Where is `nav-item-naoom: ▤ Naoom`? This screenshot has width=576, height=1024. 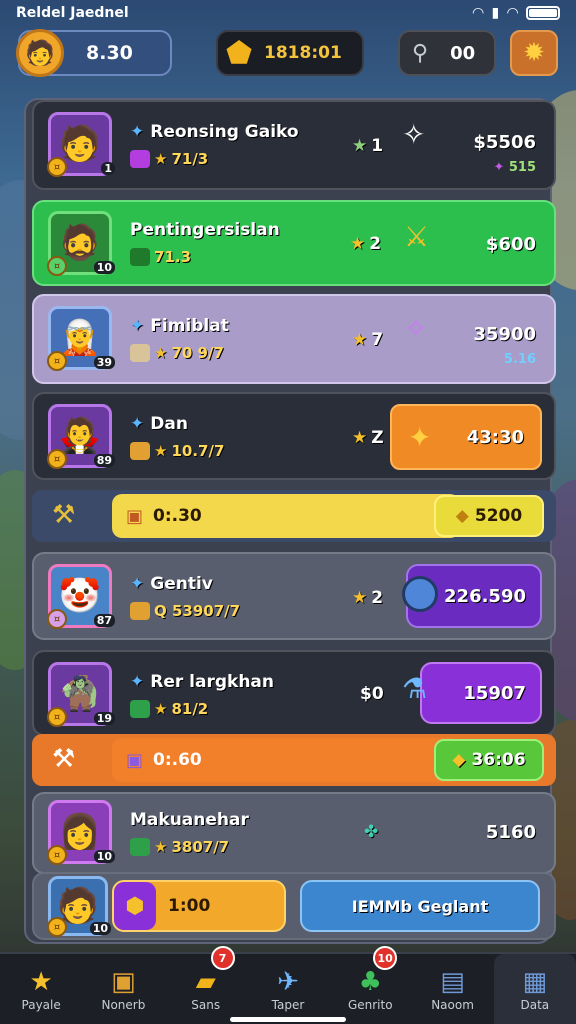 nav-item-naoom: ▤ Naoom is located at coordinates (452, 989).